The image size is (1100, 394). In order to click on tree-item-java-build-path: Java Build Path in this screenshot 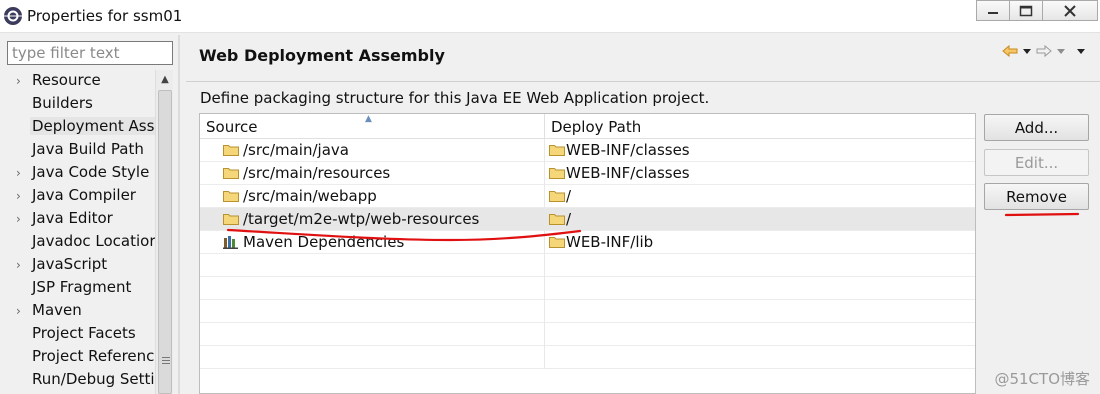, I will do `click(77, 150)`.